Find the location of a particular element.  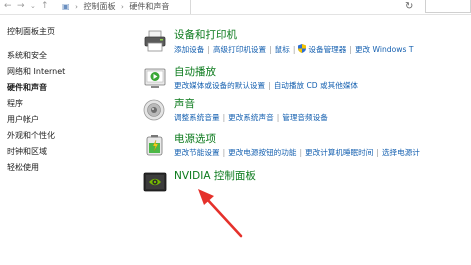

breadcrumb-control-panel: 控制面板 is located at coordinates (99, 6).